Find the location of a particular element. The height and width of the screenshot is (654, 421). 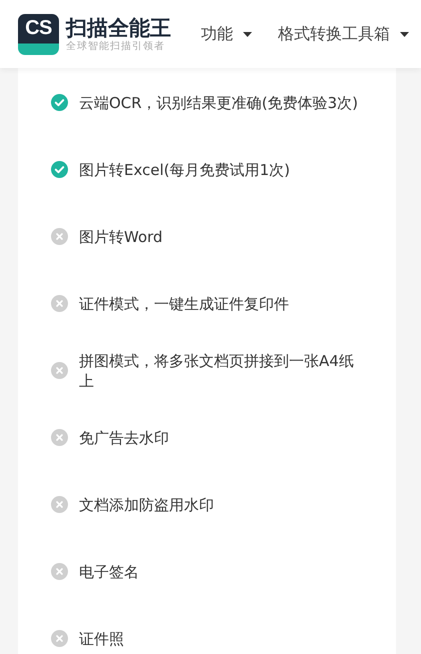

nav-menu: 功能 is located at coordinates (226, 34).